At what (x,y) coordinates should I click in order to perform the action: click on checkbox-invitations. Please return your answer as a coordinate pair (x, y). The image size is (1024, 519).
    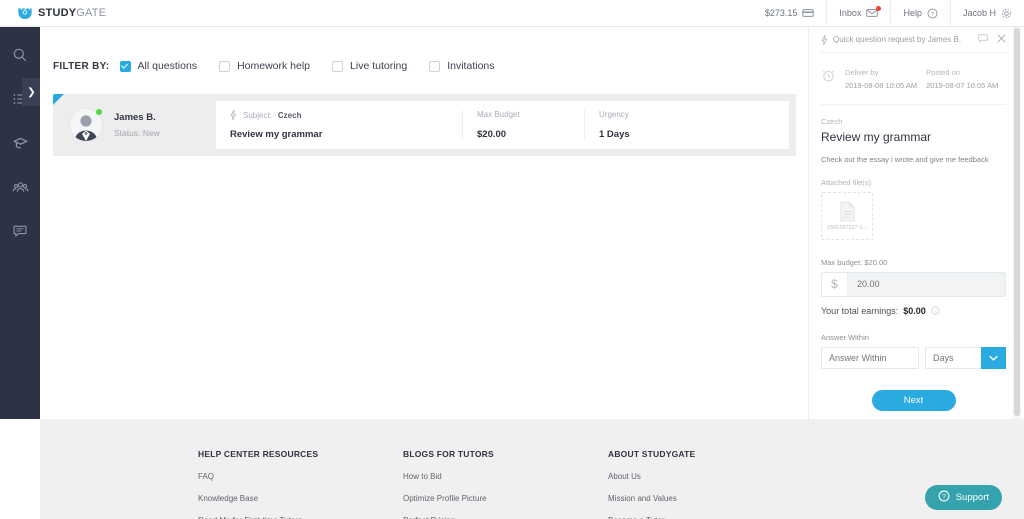
    Looking at the image, I should click on (435, 66).